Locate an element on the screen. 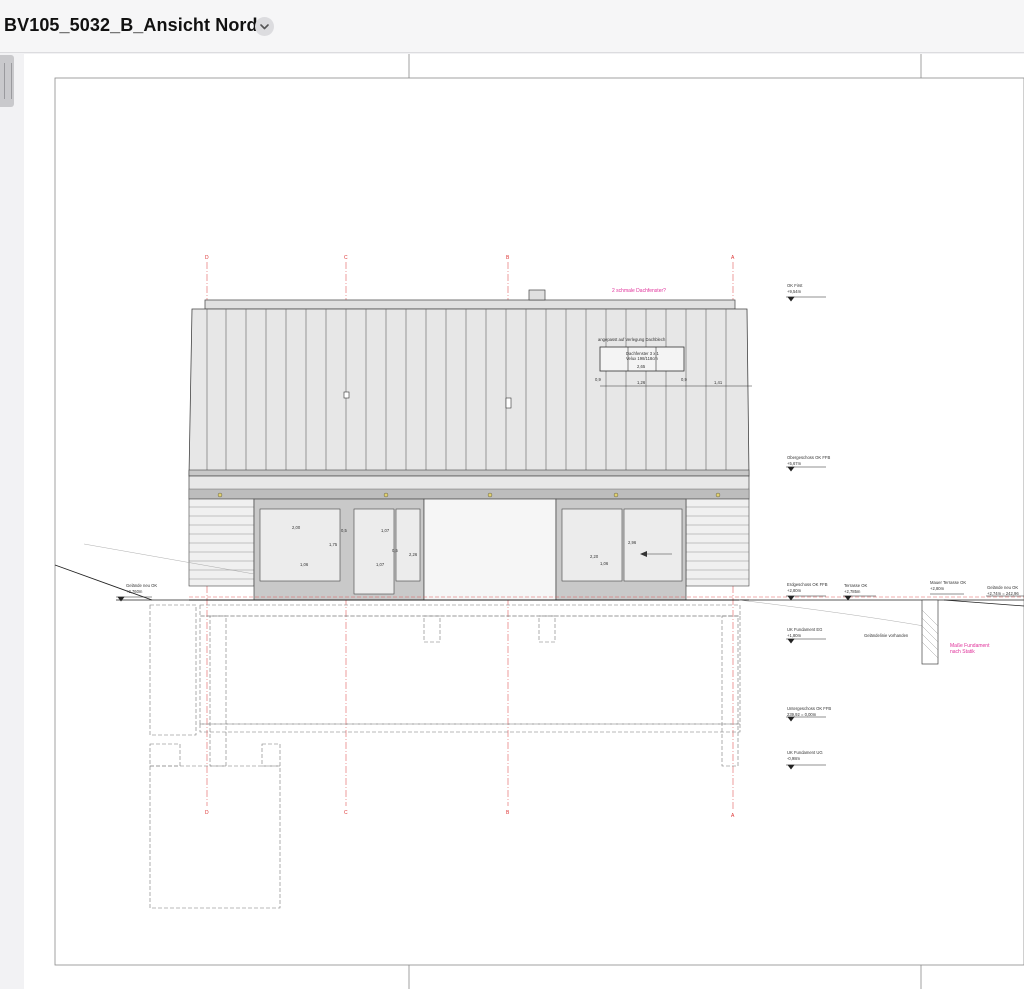 This screenshot has width=1024, height=989. note-skylight-2: Velux 198/118cm is located at coordinates (642, 358).